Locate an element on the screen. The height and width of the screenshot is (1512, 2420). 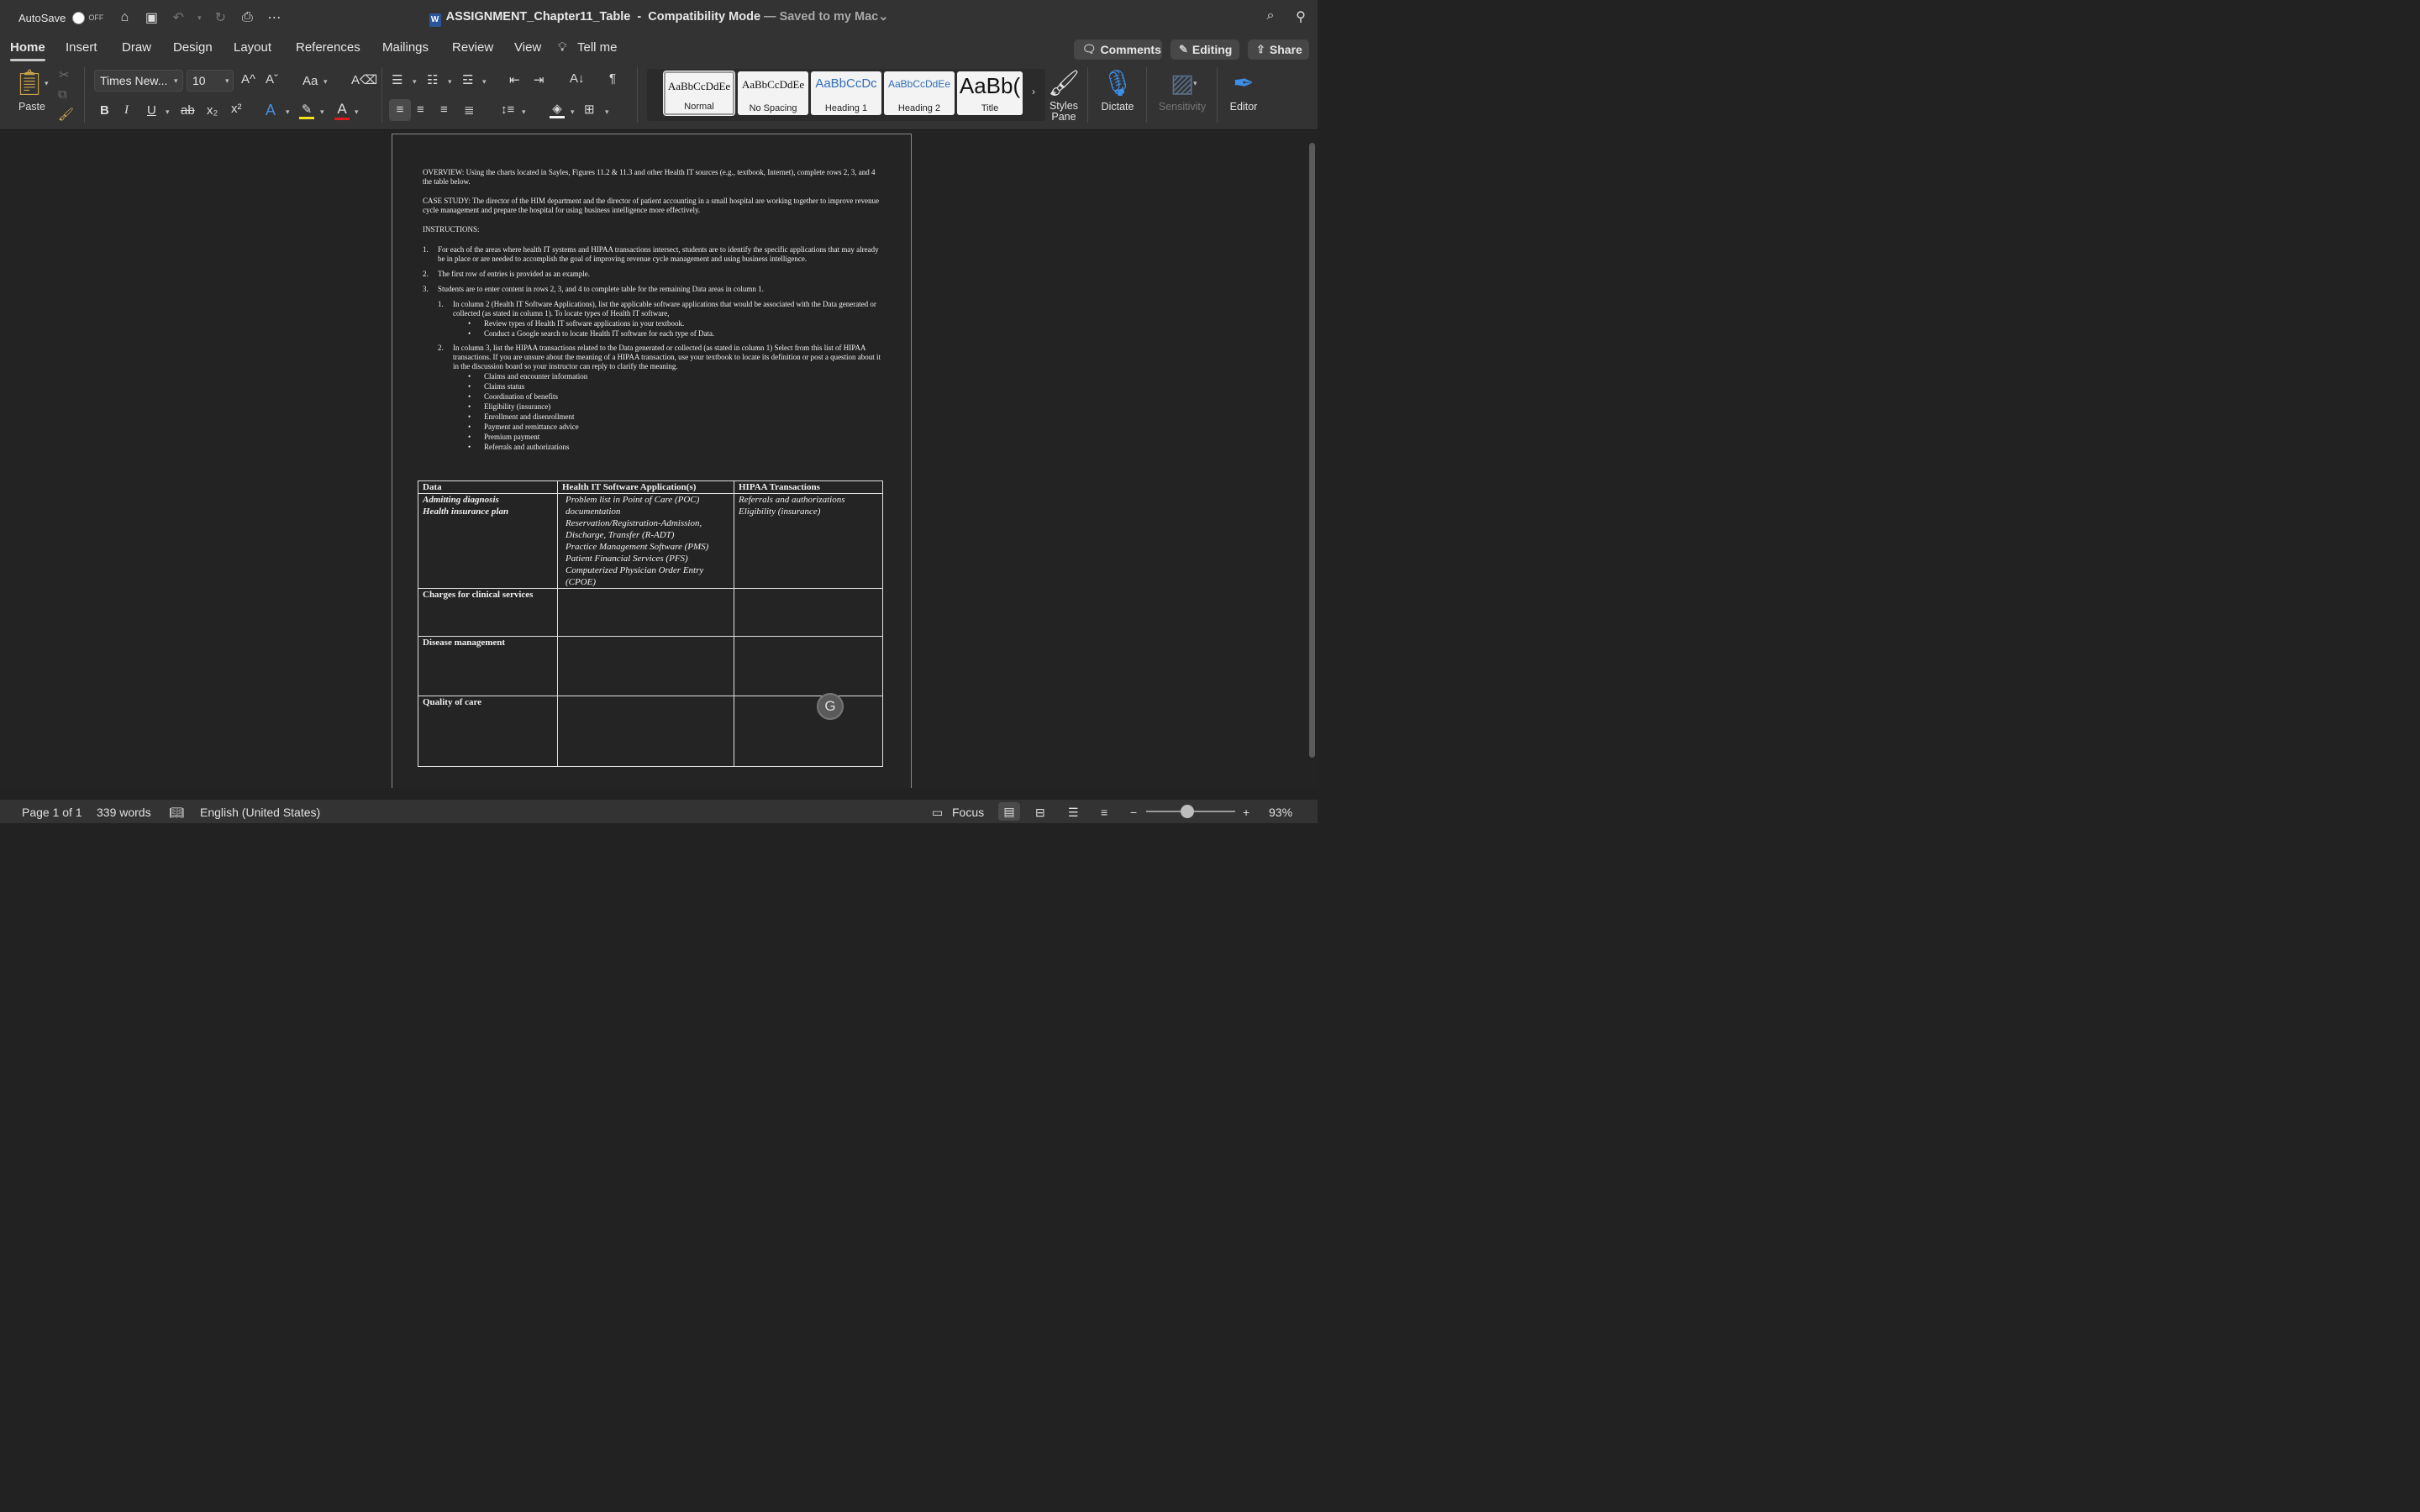
table-header: Health IT Software Application(s) is located at coordinates (645, 487).